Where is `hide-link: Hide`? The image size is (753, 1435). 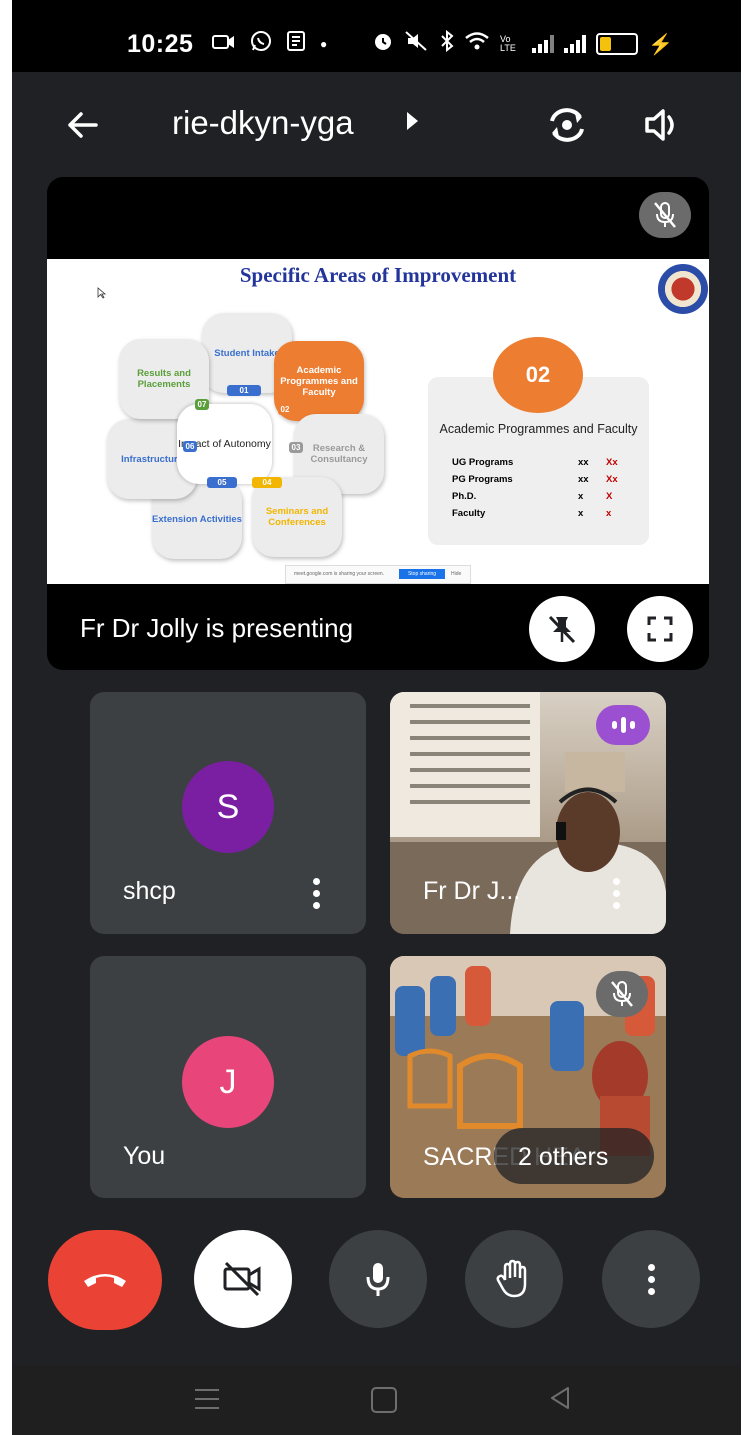
hide-link: Hide is located at coordinates (456, 574).